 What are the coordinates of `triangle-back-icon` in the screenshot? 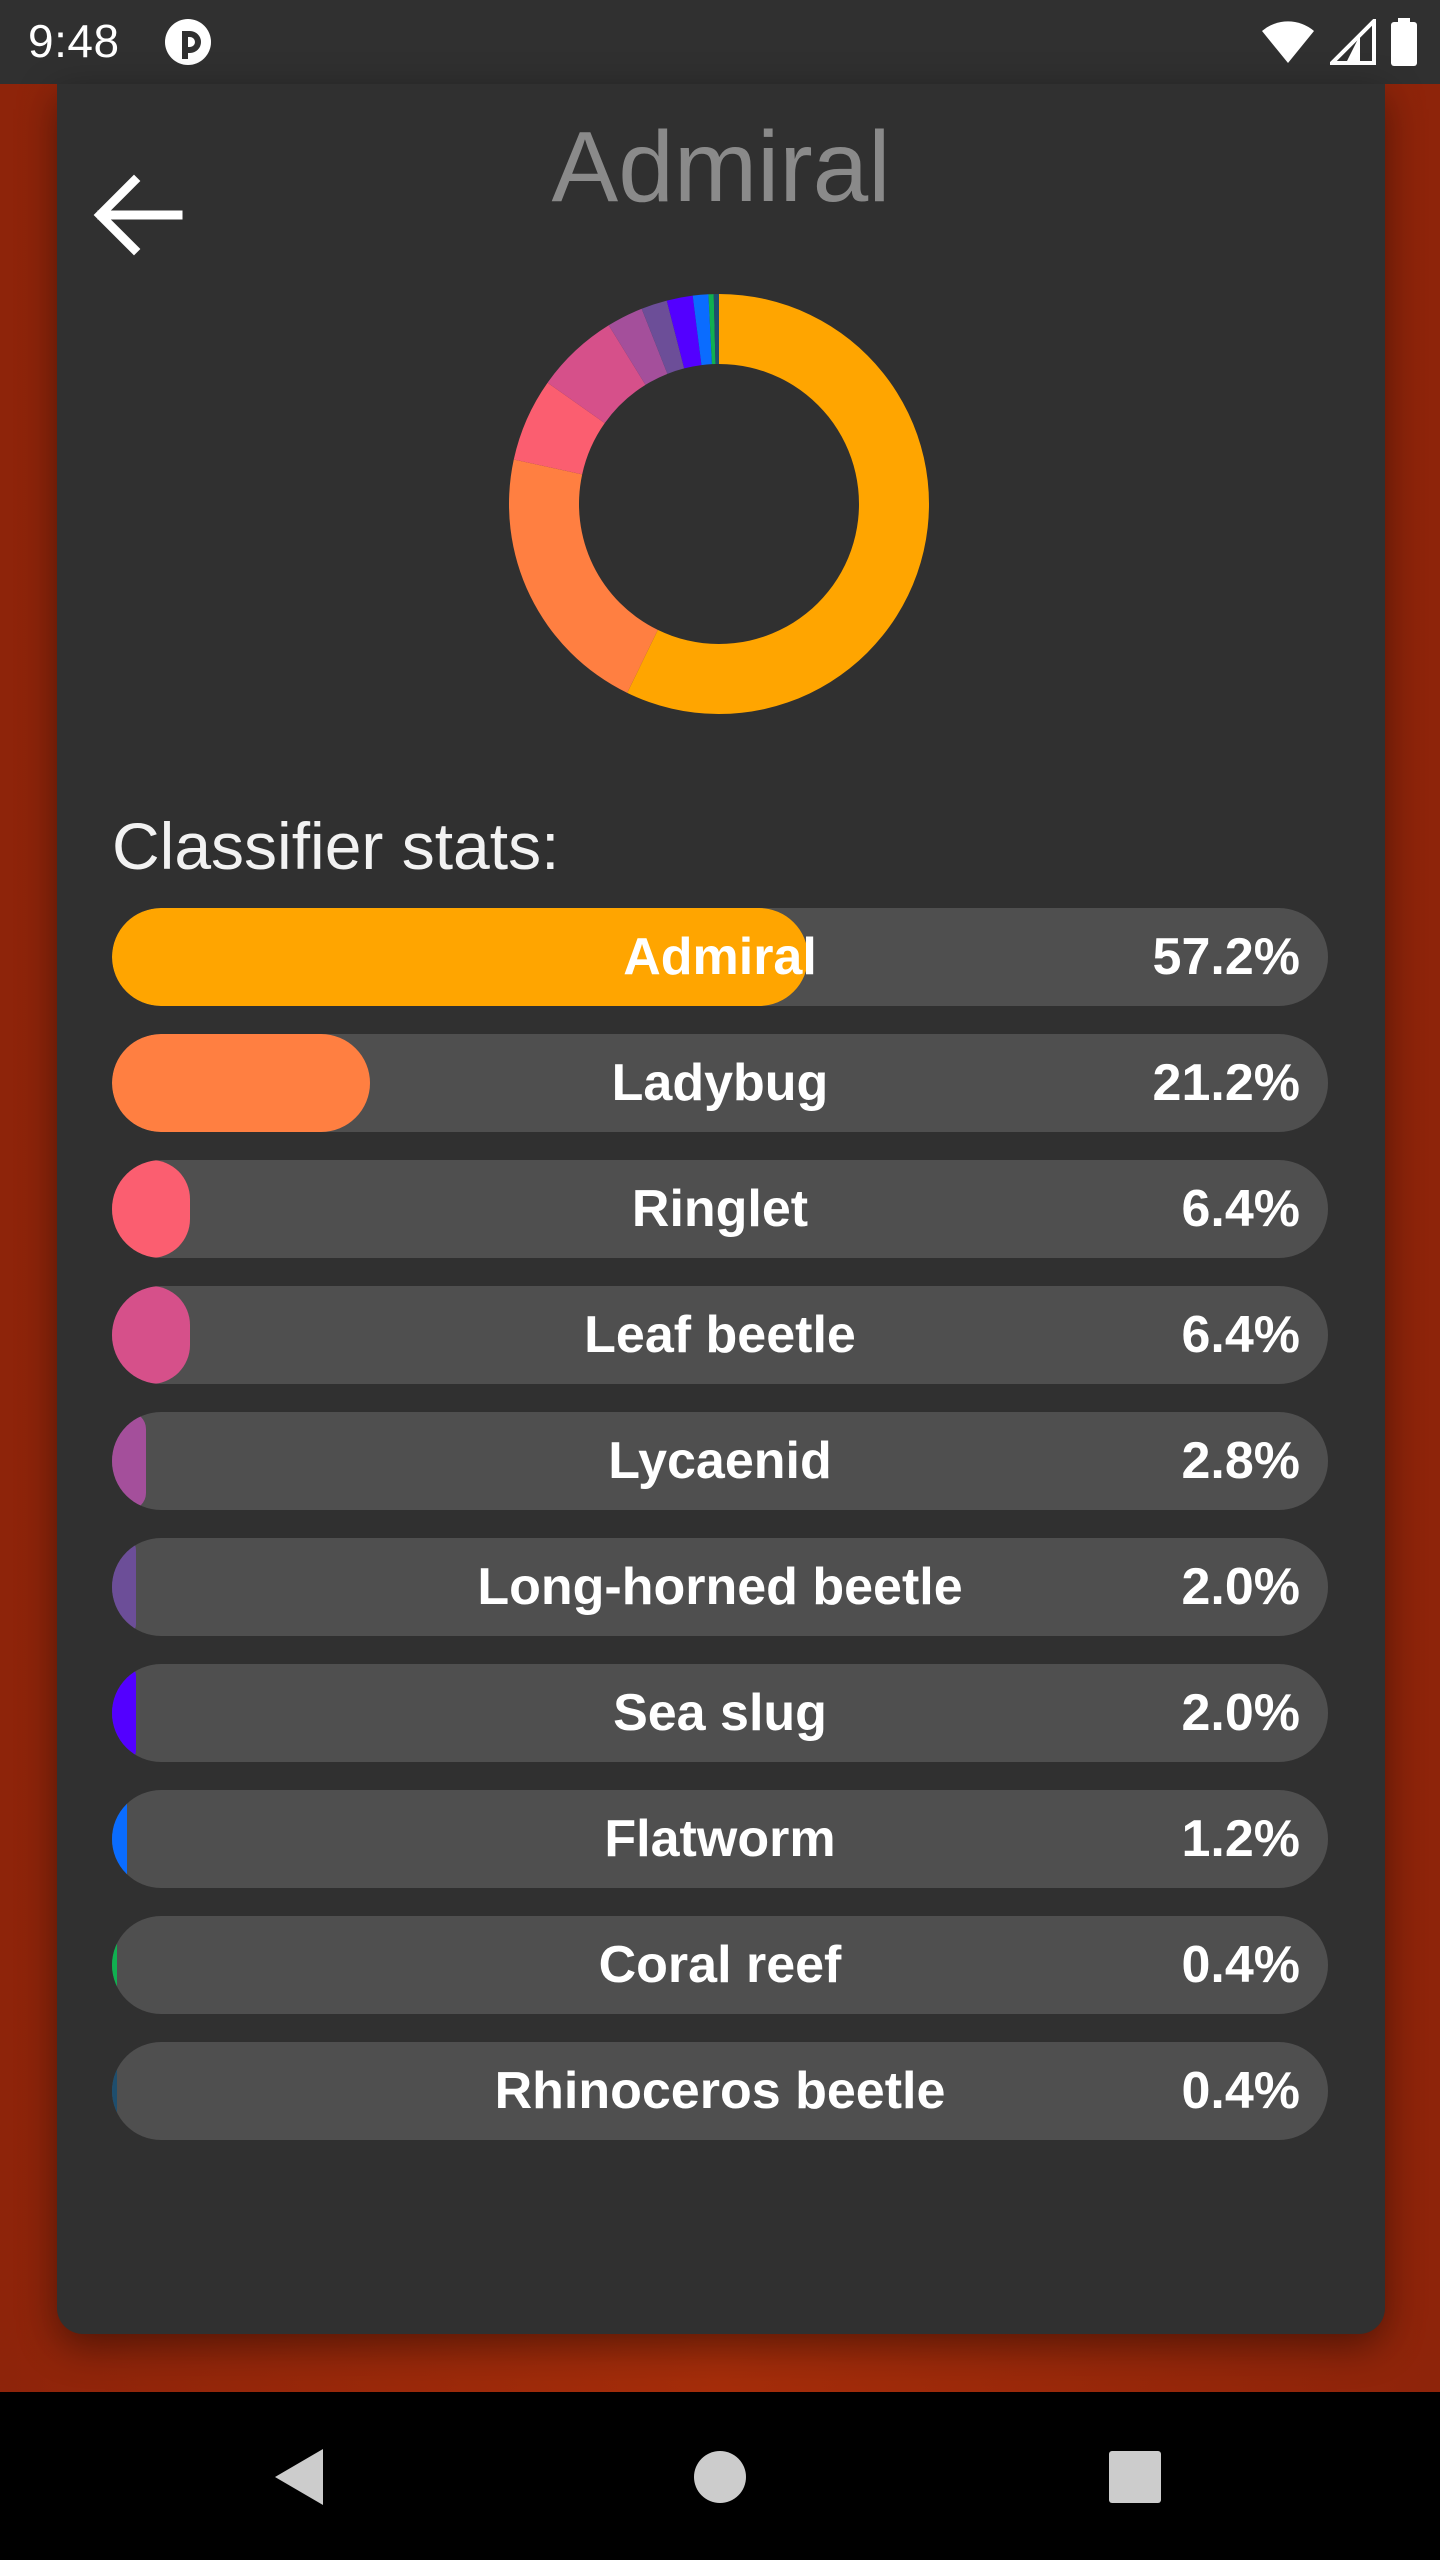 It's located at (299, 2477).